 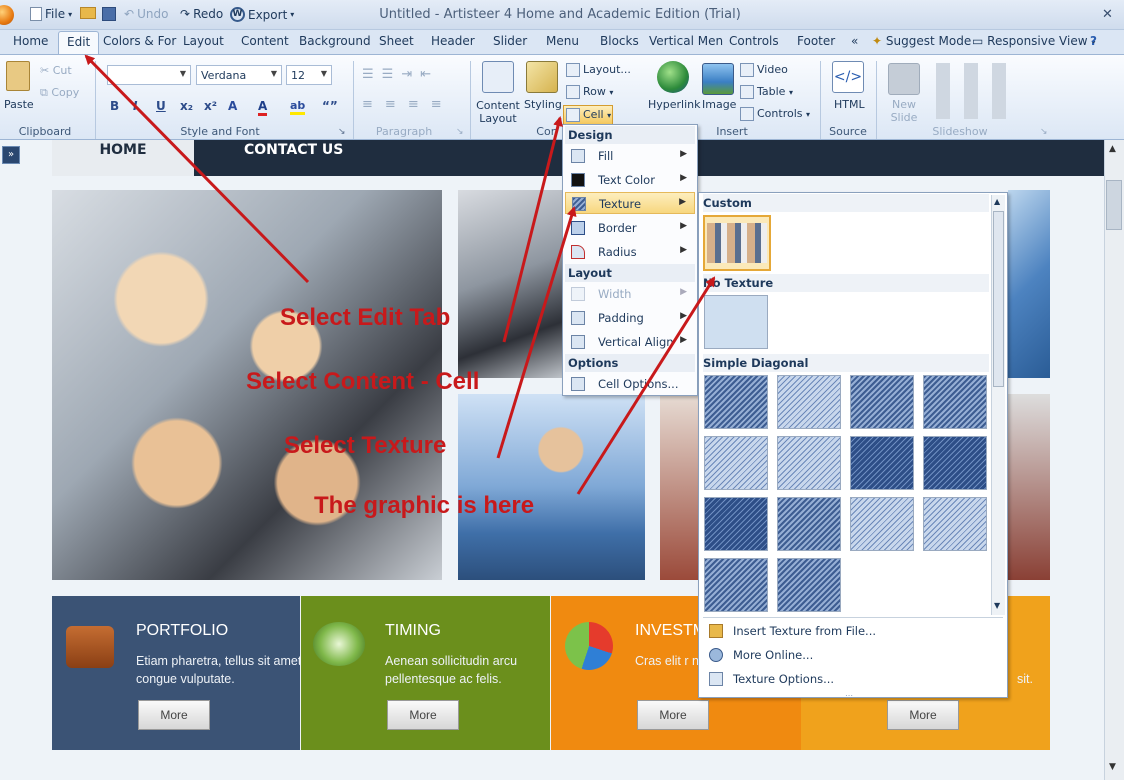 I want to click on arrow-to-texture-item, so click(x=536, y=332).